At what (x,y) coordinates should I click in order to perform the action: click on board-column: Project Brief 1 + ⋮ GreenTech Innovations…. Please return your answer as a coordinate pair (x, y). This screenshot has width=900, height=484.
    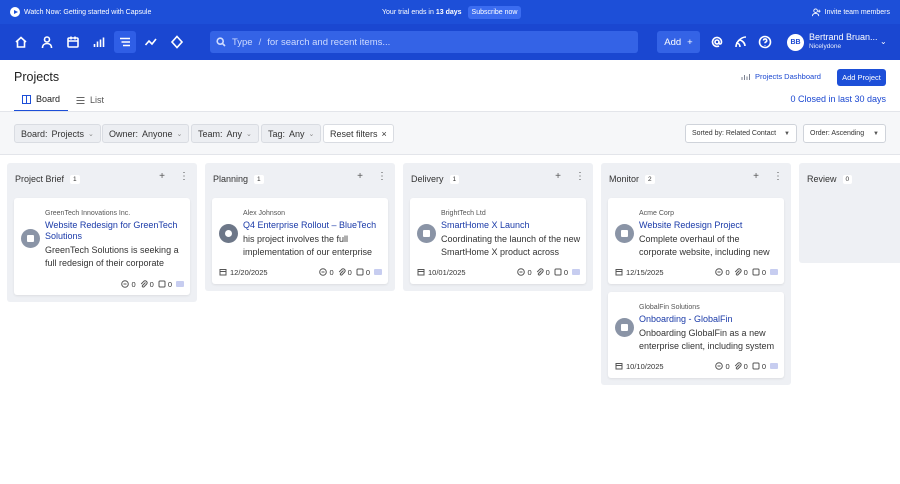
    Looking at the image, I should click on (102, 232).